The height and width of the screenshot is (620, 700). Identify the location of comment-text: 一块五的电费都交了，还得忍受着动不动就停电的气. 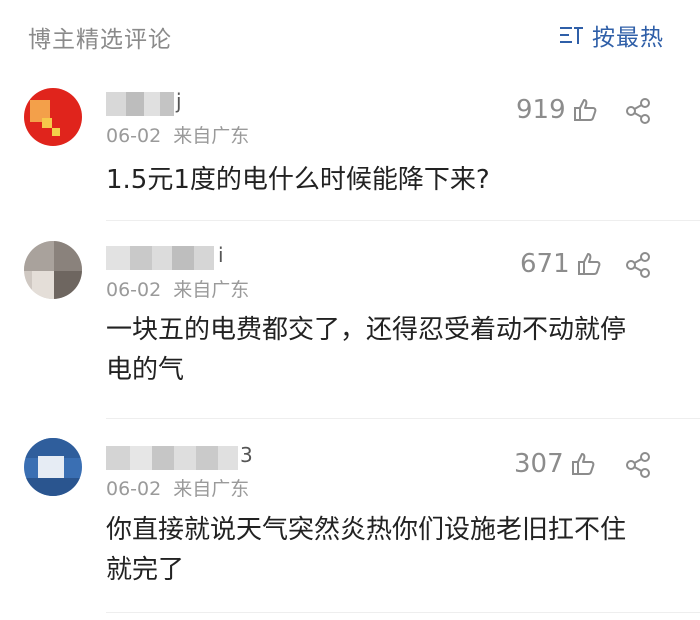
(366, 350).